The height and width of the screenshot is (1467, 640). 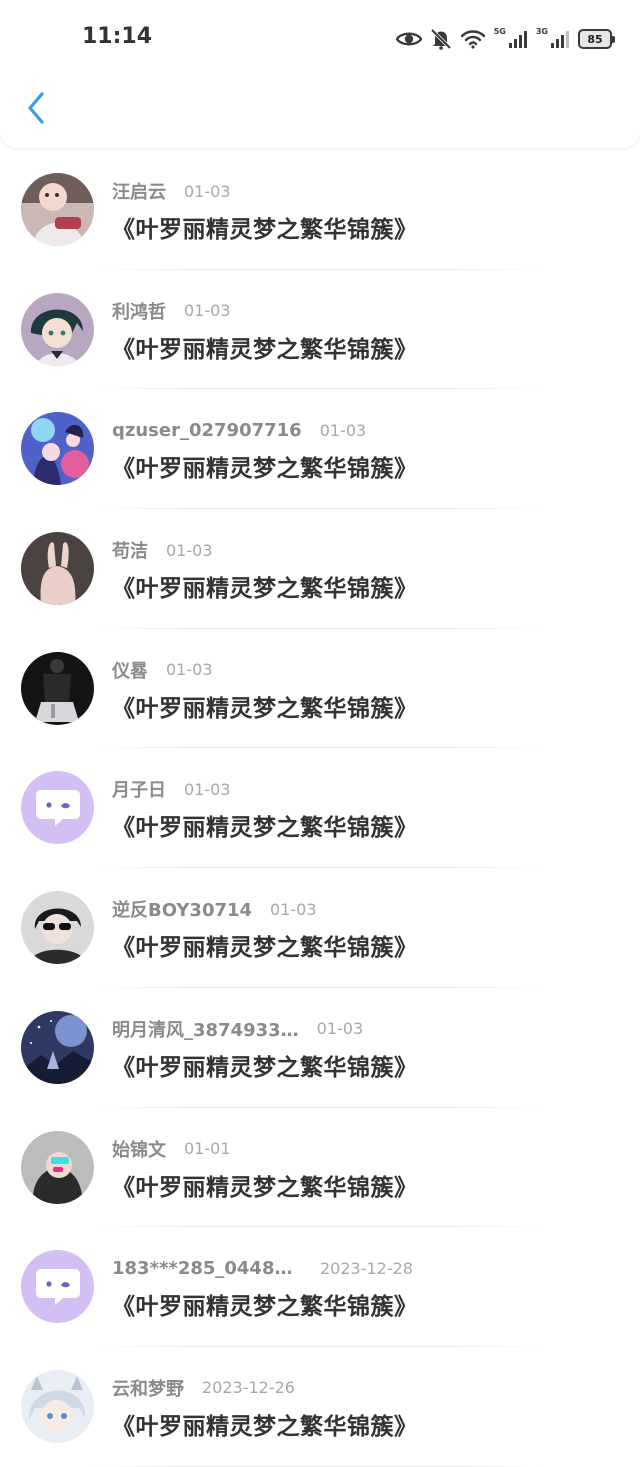 I want to click on user-name: 汪启云, so click(x=139, y=191).